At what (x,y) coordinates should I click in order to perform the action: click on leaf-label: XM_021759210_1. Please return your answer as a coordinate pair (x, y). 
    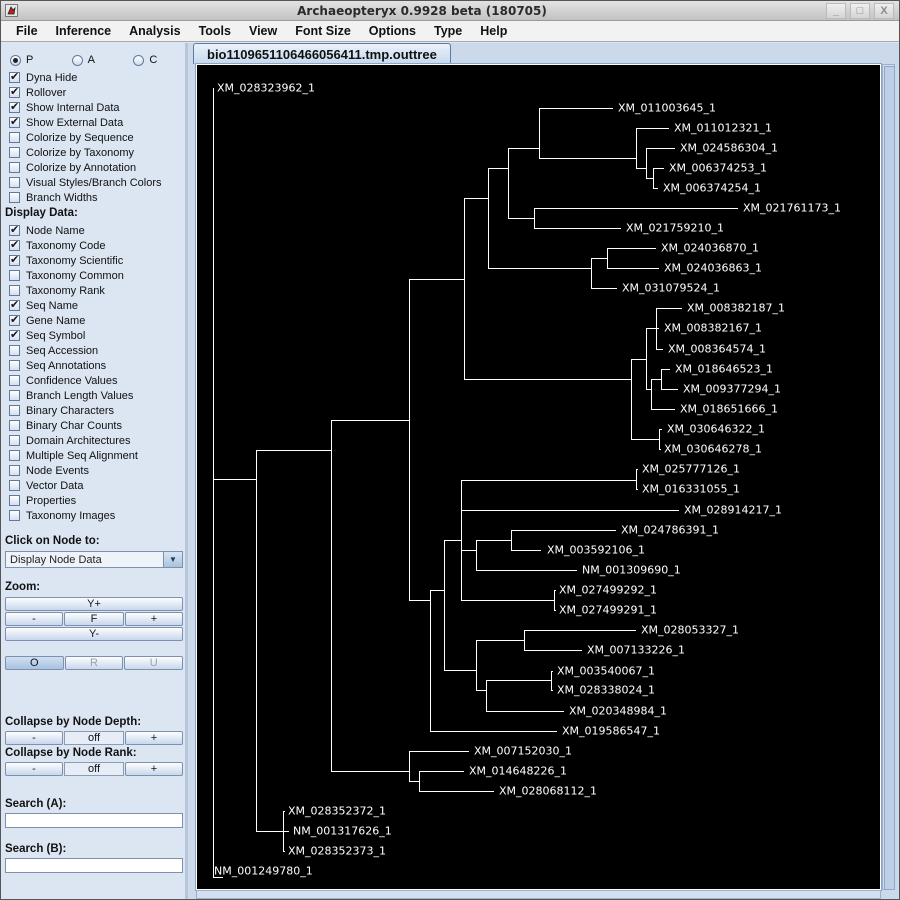
    Looking at the image, I should click on (675, 228).